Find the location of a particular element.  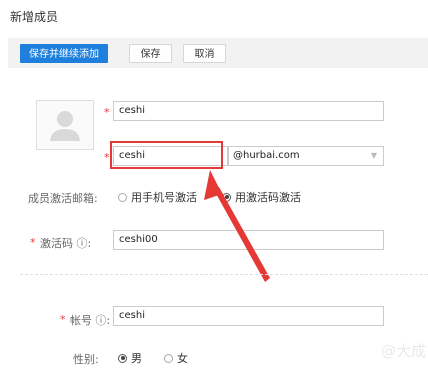

cancel-button: 取消 is located at coordinates (204, 53).